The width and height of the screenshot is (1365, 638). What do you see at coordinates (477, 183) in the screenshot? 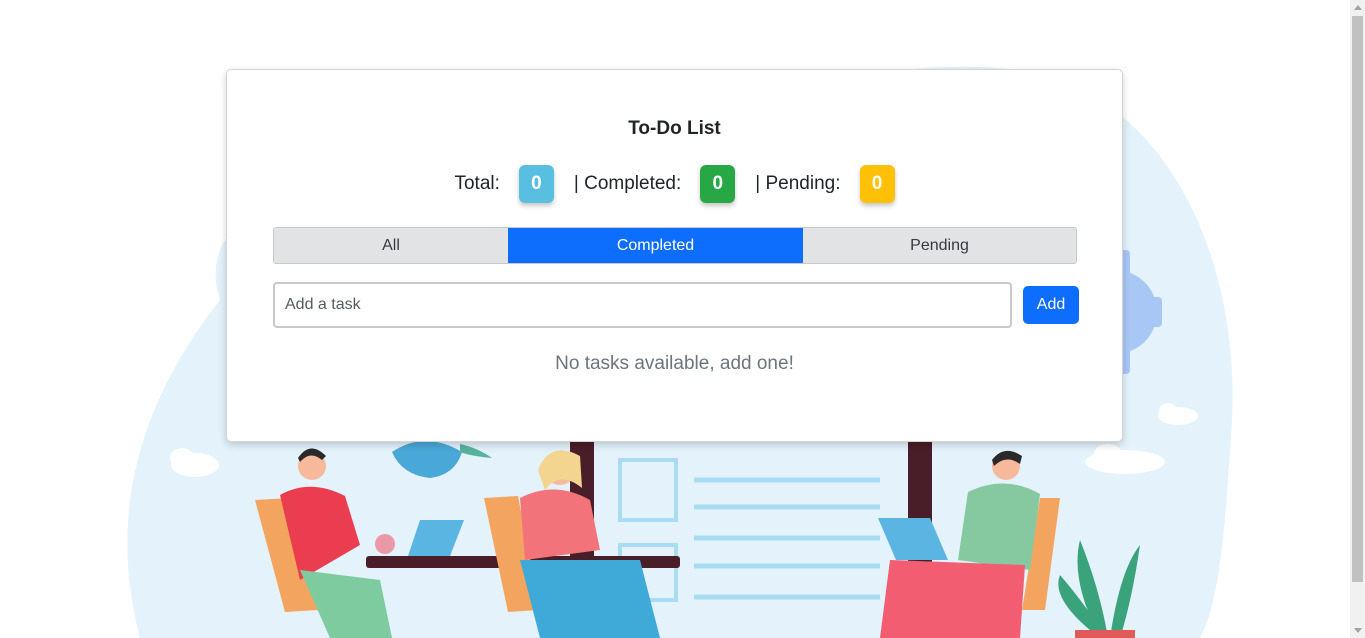
I see `total-label: Total:` at bounding box center [477, 183].